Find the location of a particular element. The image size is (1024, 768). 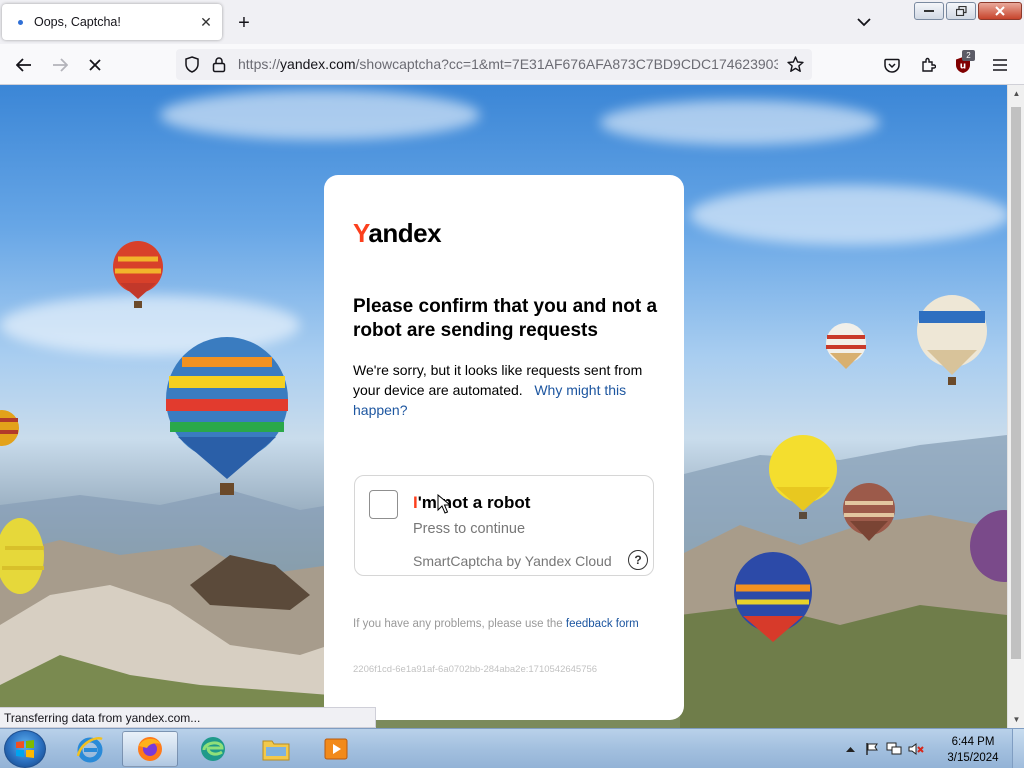

yandex-logo: Yandex is located at coordinates (397, 233).